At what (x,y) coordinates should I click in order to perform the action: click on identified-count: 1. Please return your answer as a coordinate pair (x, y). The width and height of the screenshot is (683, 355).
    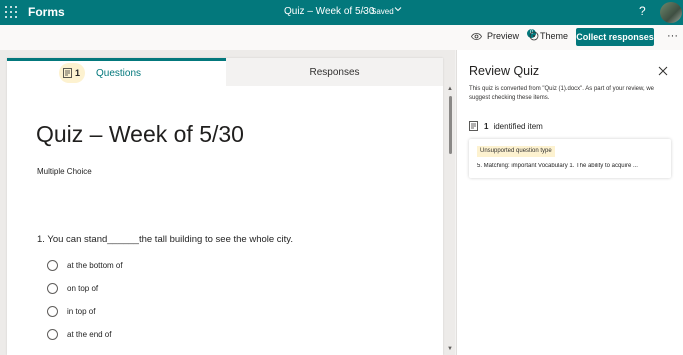
    Looking at the image, I should click on (486, 126).